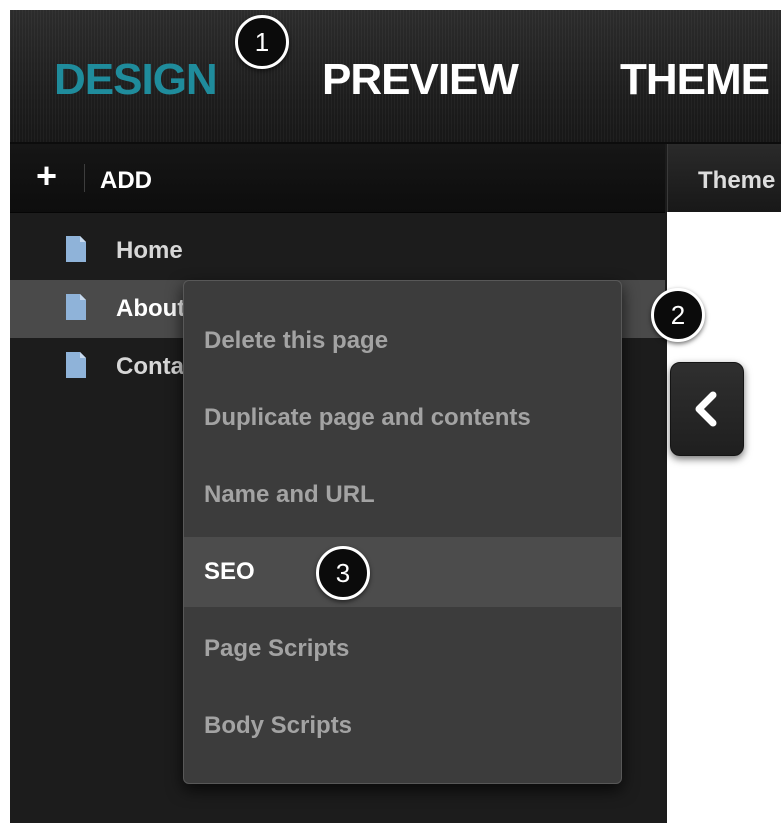  I want to click on theme-panel-tab-label: Theme, so click(737, 180).